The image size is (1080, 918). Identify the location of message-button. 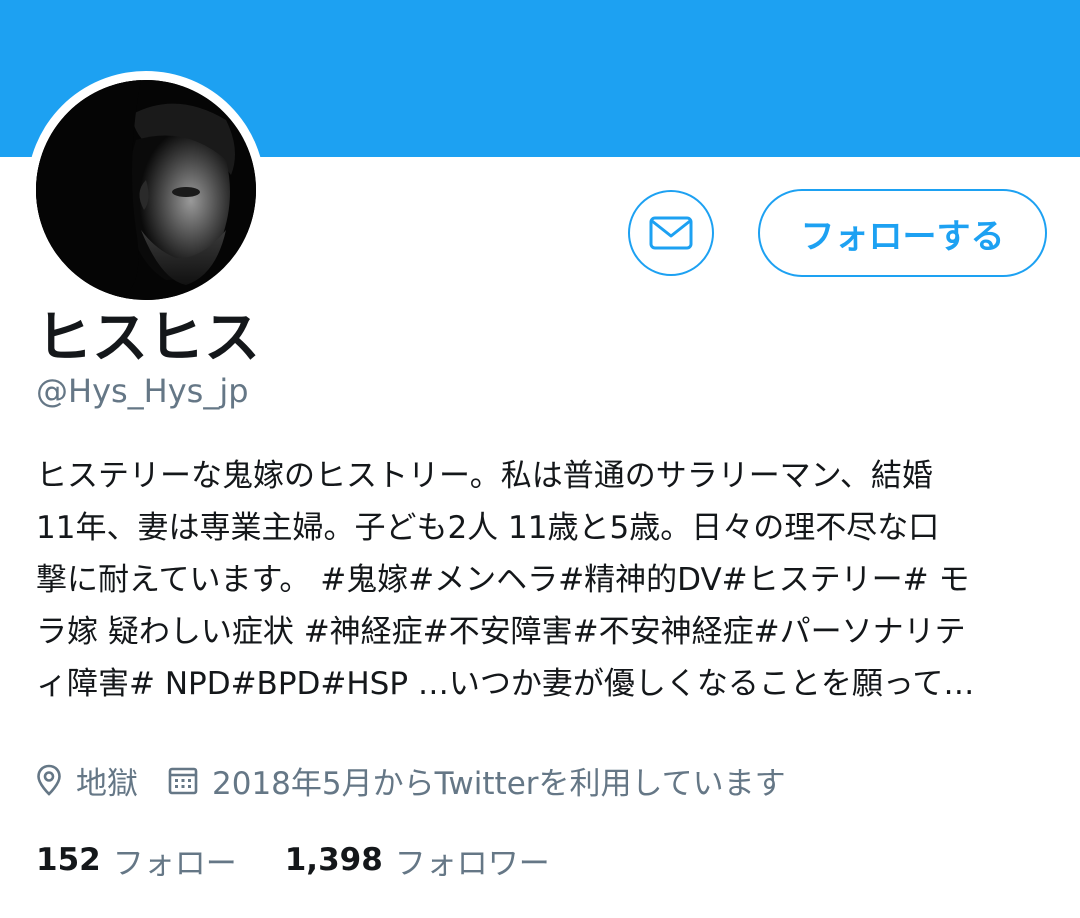
(671, 233).